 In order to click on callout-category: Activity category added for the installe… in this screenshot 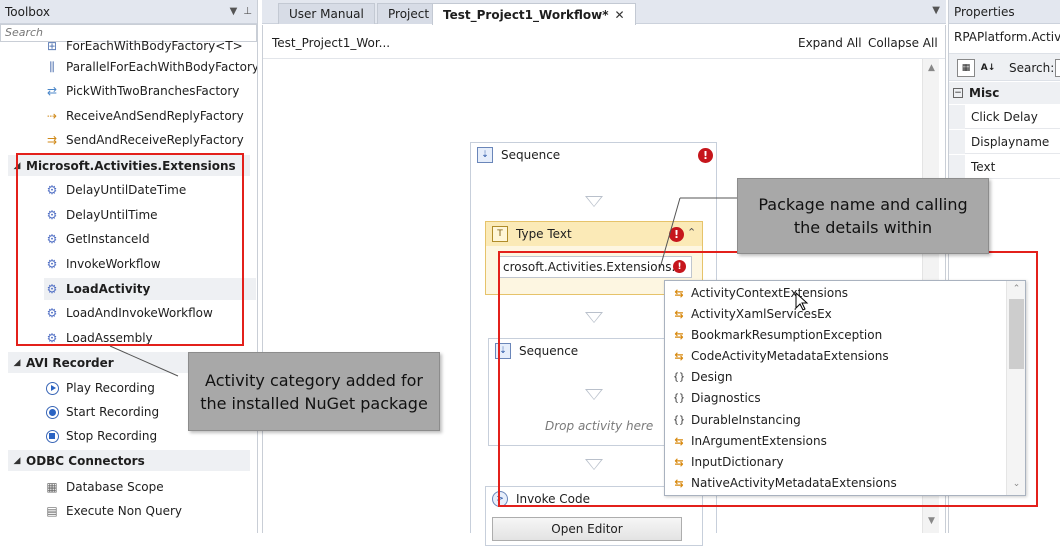, I will do `click(314, 391)`.